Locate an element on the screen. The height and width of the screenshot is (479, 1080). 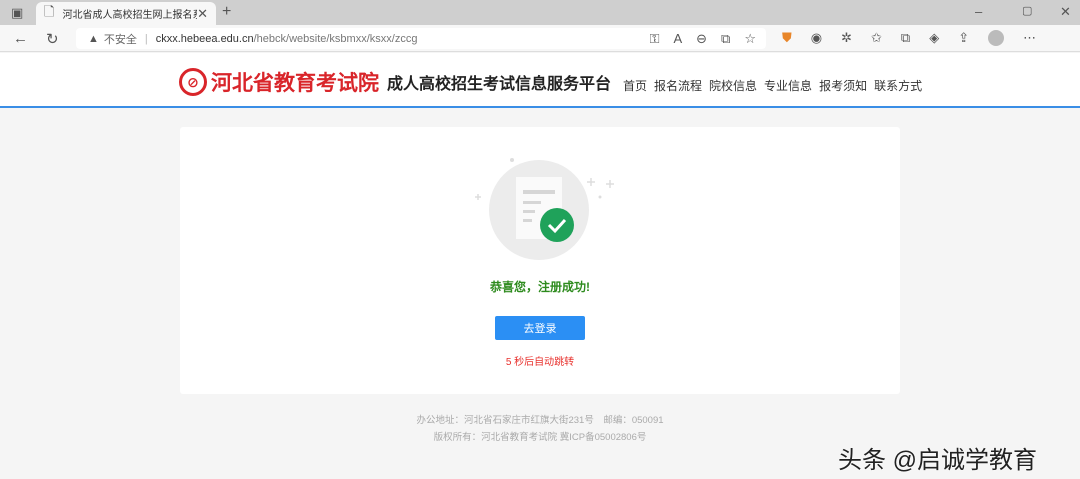
org-name: 河北省教育考试院 is located at coordinates (295, 83).